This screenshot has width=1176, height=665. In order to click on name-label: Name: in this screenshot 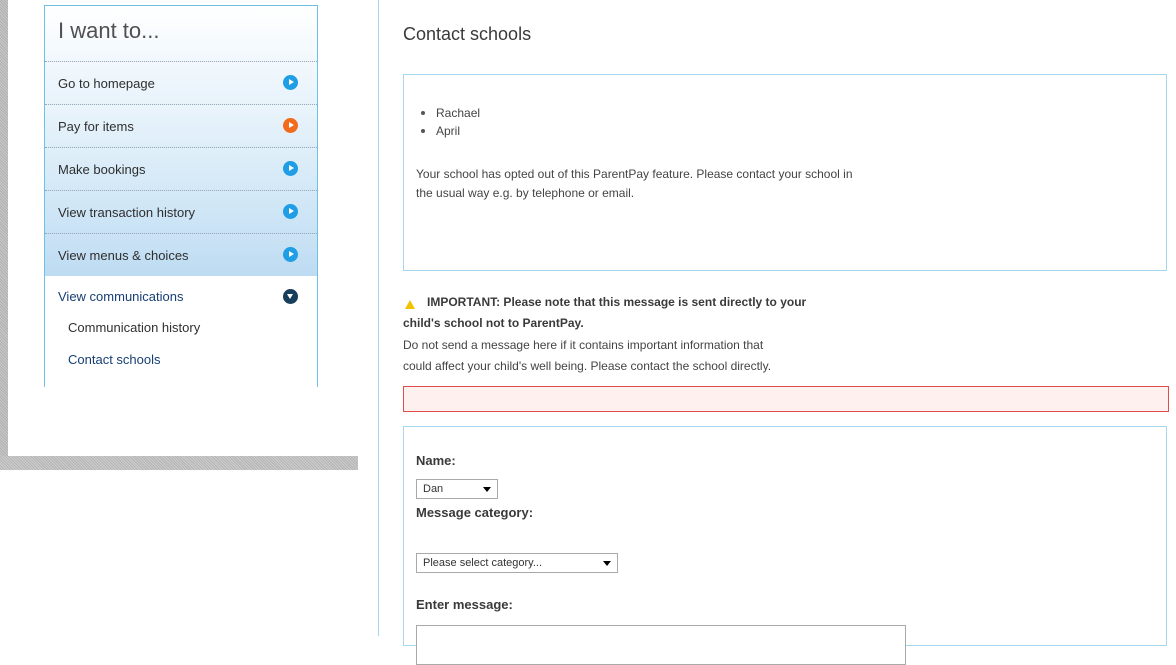, I will do `click(436, 460)`.